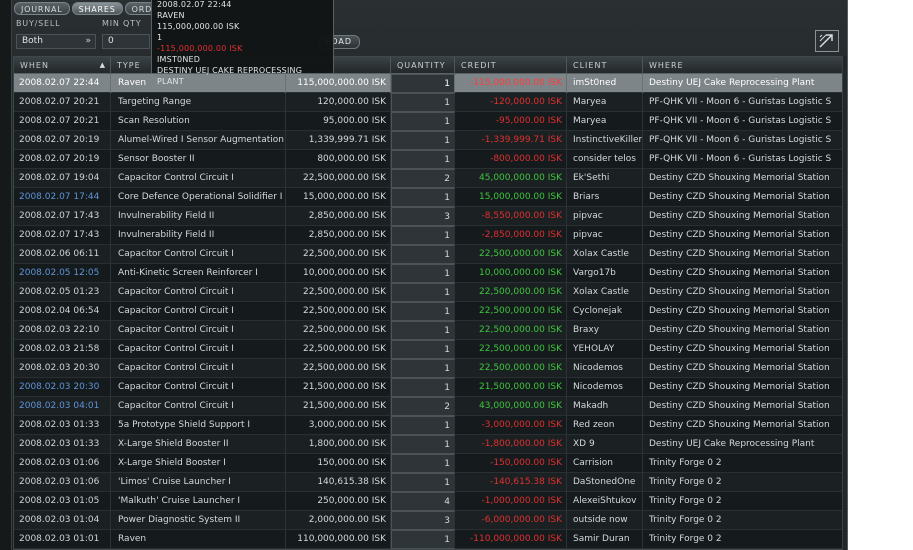  Describe the element at coordinates (511, 140) in the screenshot. I see `cell-credit: -1,339,999.71 ISK` at that location.